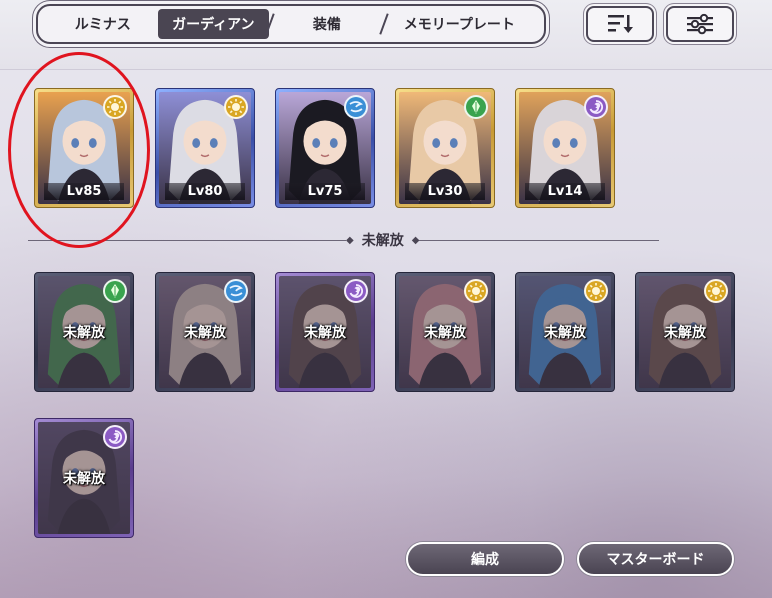 This screenshot has height=598, width=772. Describe the element at coordinates (103, 24) in the screenshot. I see `tab-luminous: ルミナス` at that location.